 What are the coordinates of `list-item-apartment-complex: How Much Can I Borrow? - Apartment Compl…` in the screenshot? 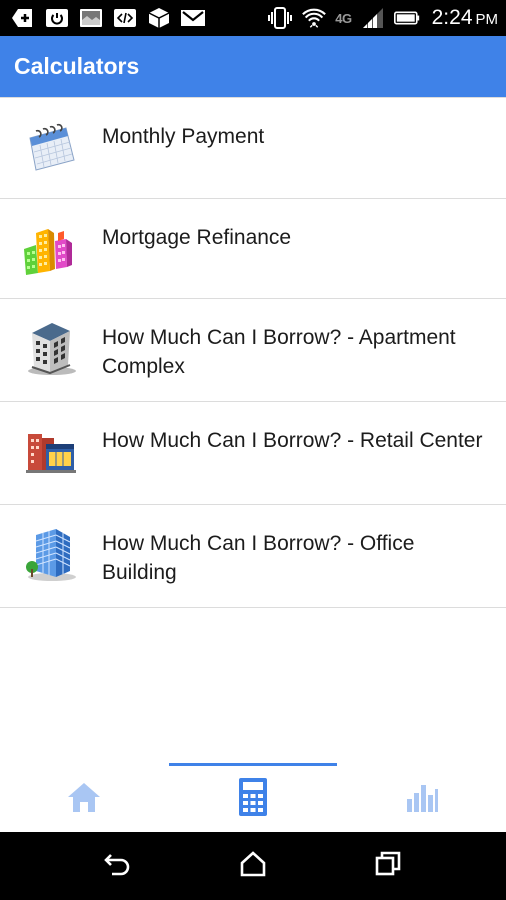 It's located at (253, 350).